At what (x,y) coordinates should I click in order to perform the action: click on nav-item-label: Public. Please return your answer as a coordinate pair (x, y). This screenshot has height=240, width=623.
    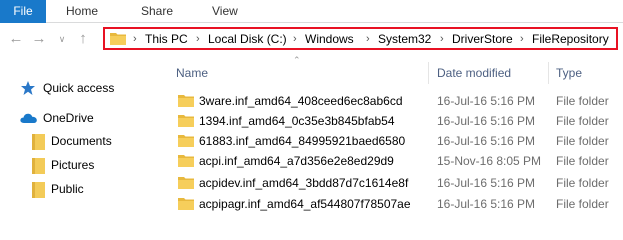
    Looking at the image, I should click on (67, 189).